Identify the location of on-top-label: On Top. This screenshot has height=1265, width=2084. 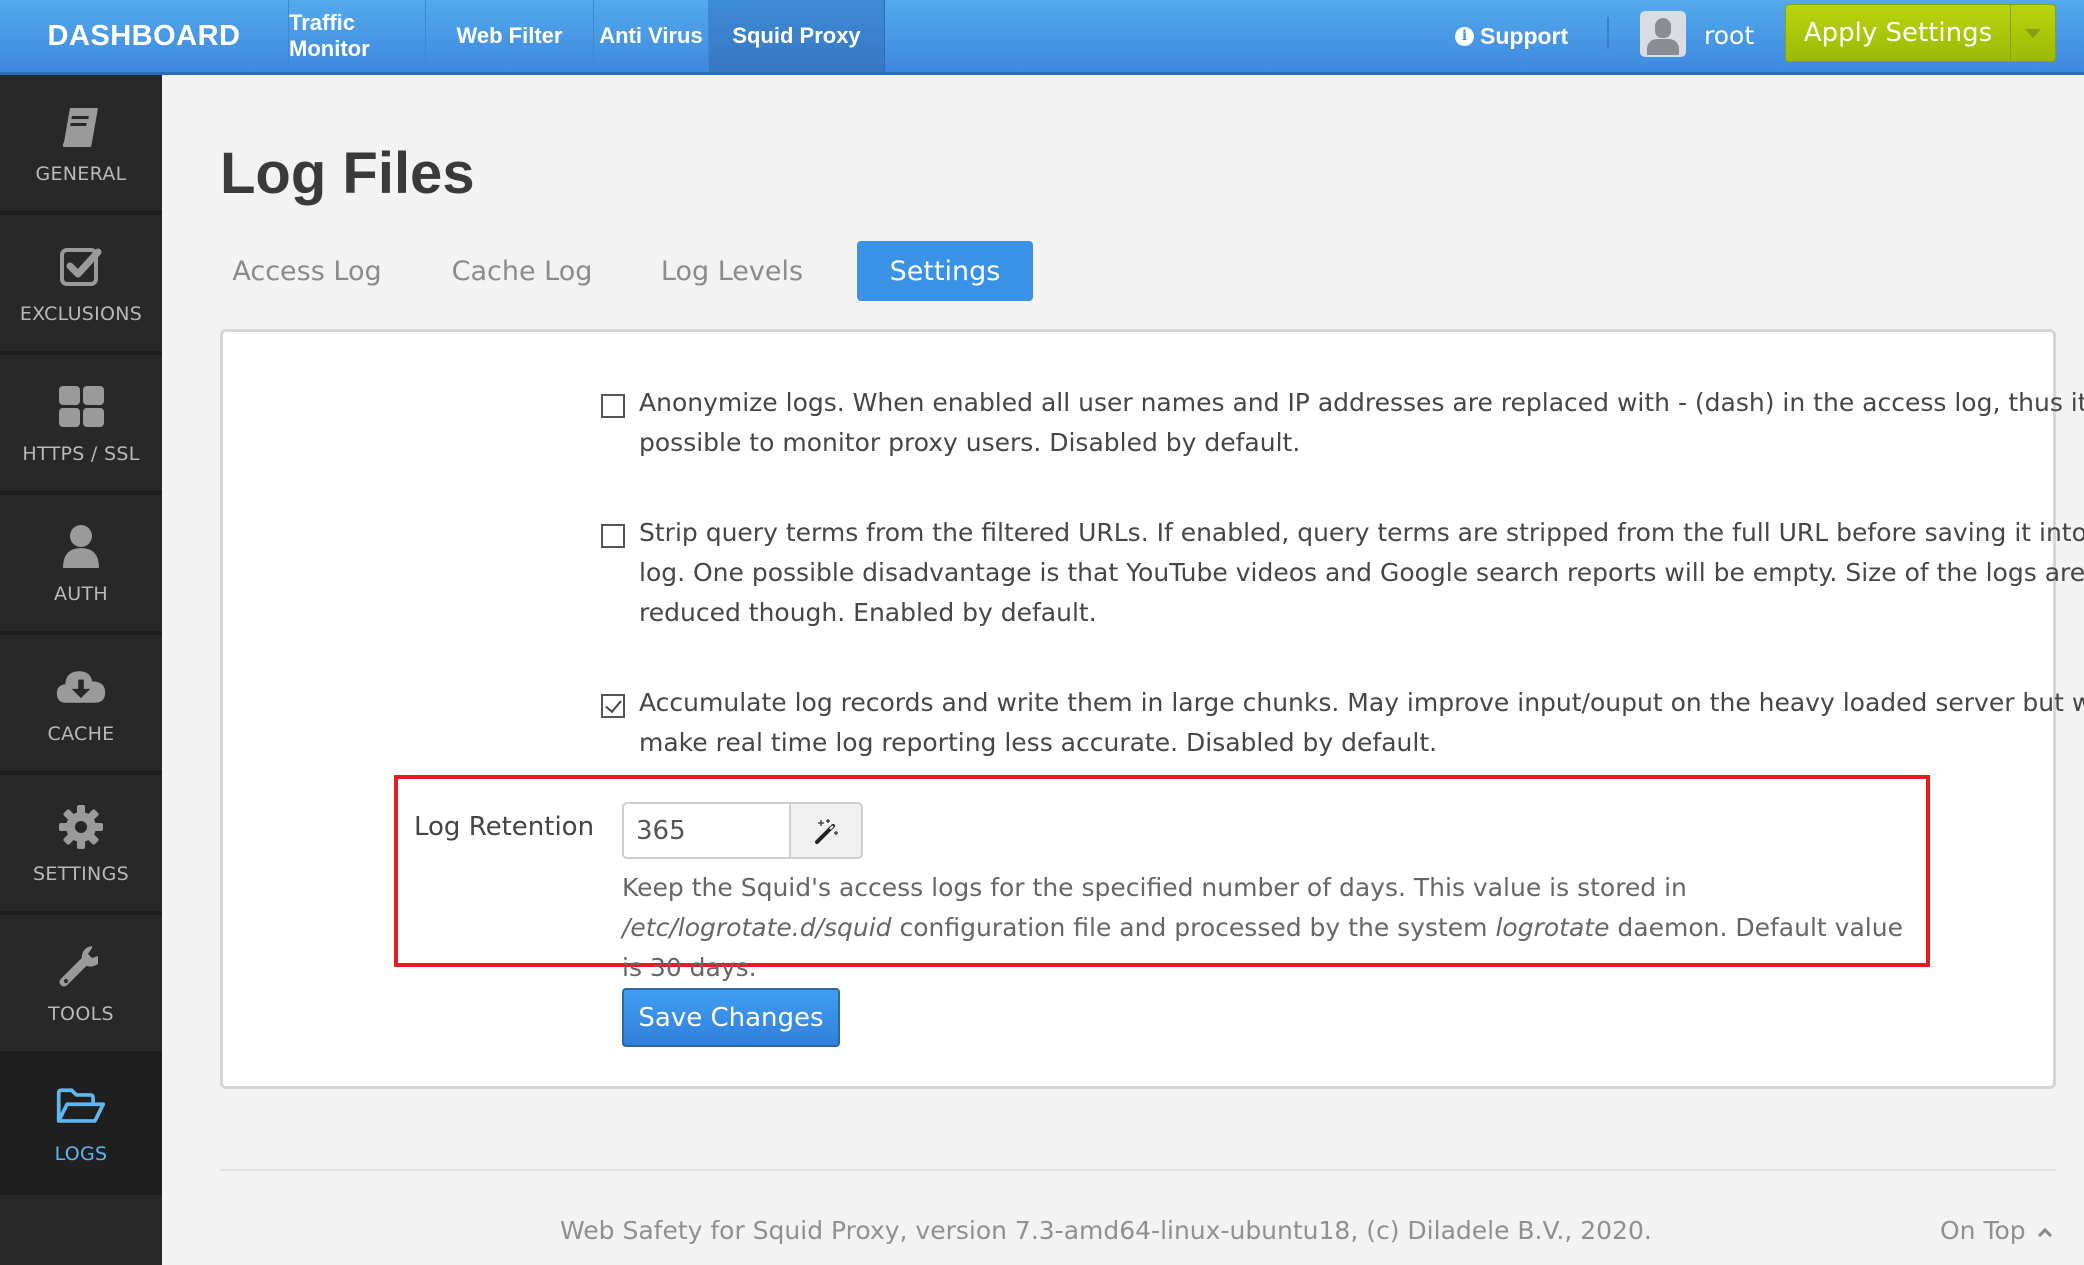
(1983, 1230).